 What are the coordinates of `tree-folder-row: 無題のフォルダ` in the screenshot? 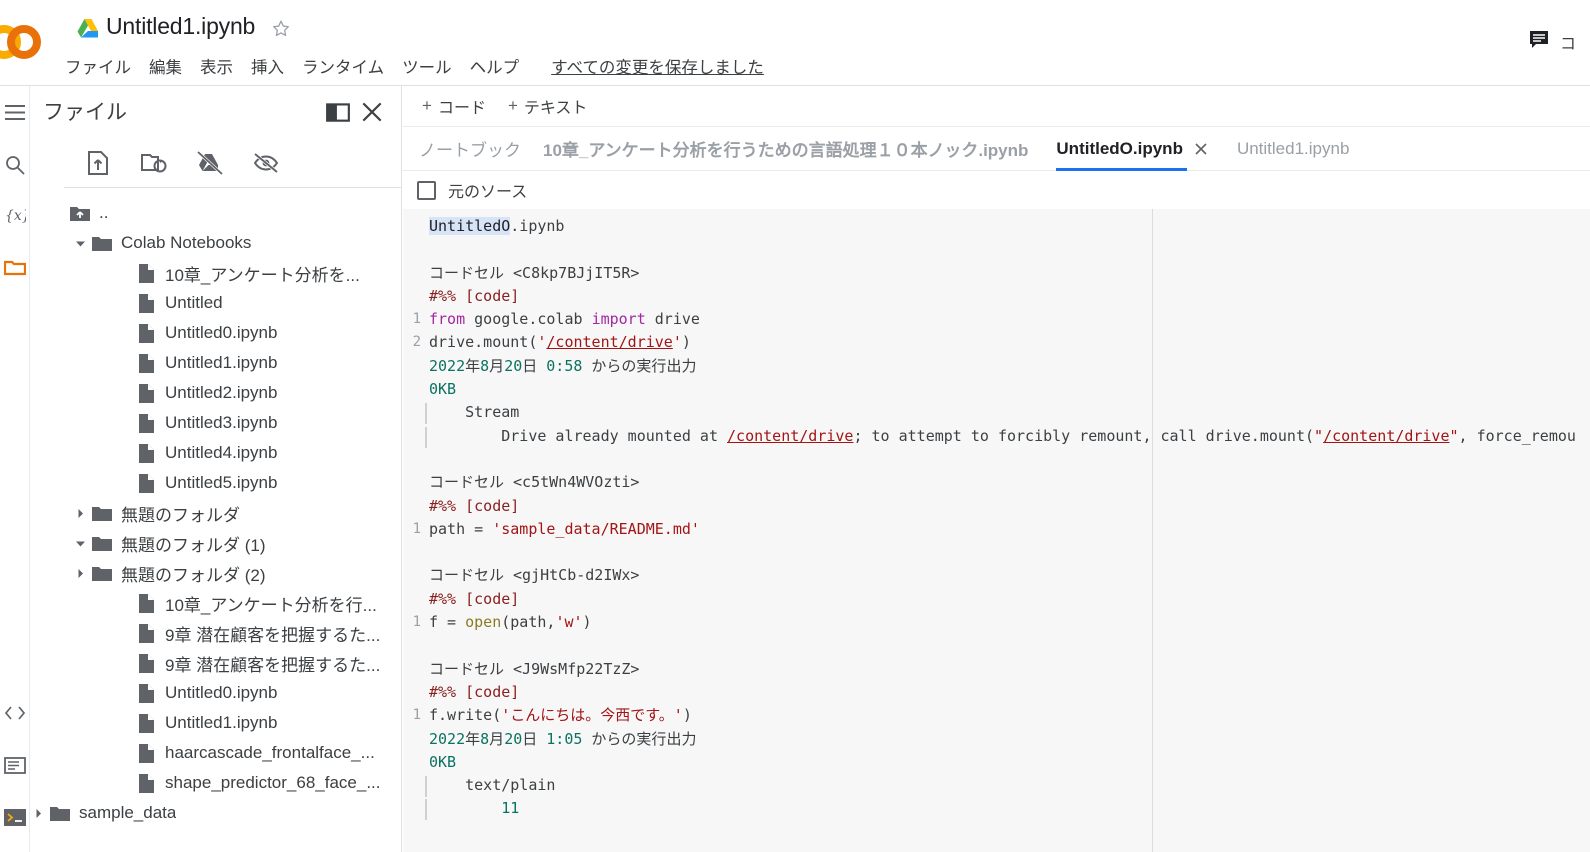 It's located at (216, 513).